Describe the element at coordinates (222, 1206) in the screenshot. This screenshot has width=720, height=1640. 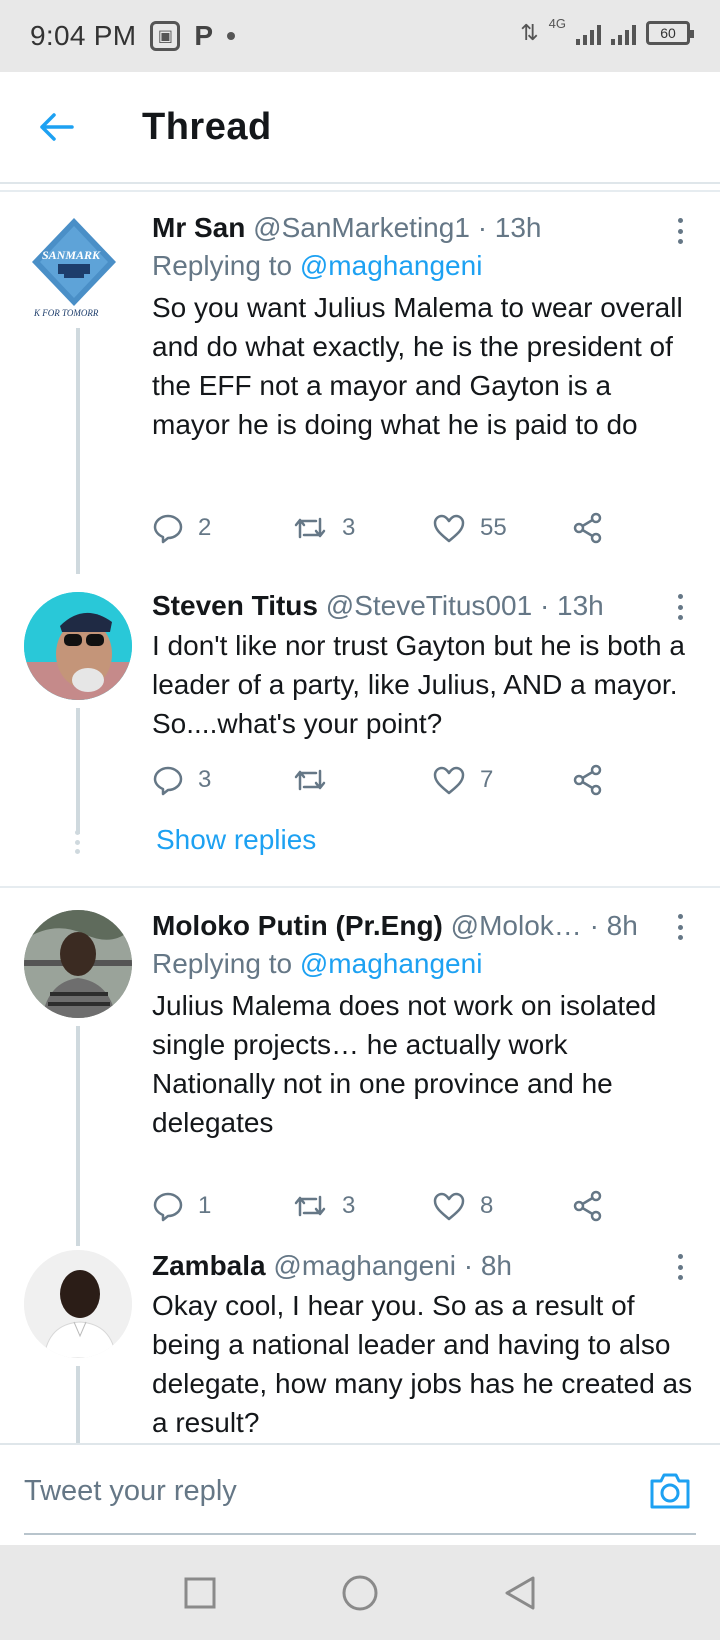
I see `reply-button: 1` at that location.